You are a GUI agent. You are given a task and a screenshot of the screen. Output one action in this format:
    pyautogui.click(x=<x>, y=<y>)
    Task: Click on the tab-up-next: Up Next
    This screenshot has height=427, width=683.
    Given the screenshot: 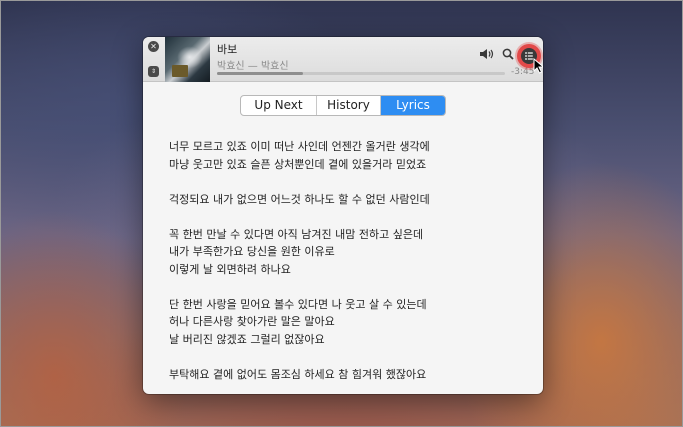 What is the action you would take?
    pyautogui.click(x=279, y=105)
    